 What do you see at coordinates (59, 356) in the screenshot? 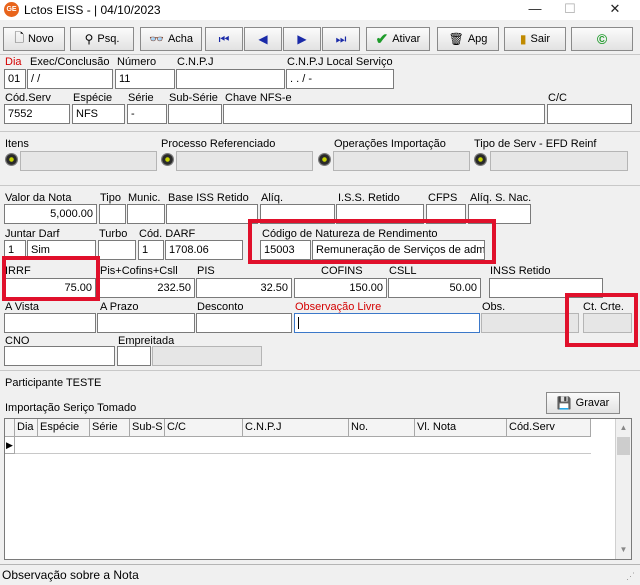
I see `cno-field` at bounding box center [59, 356].